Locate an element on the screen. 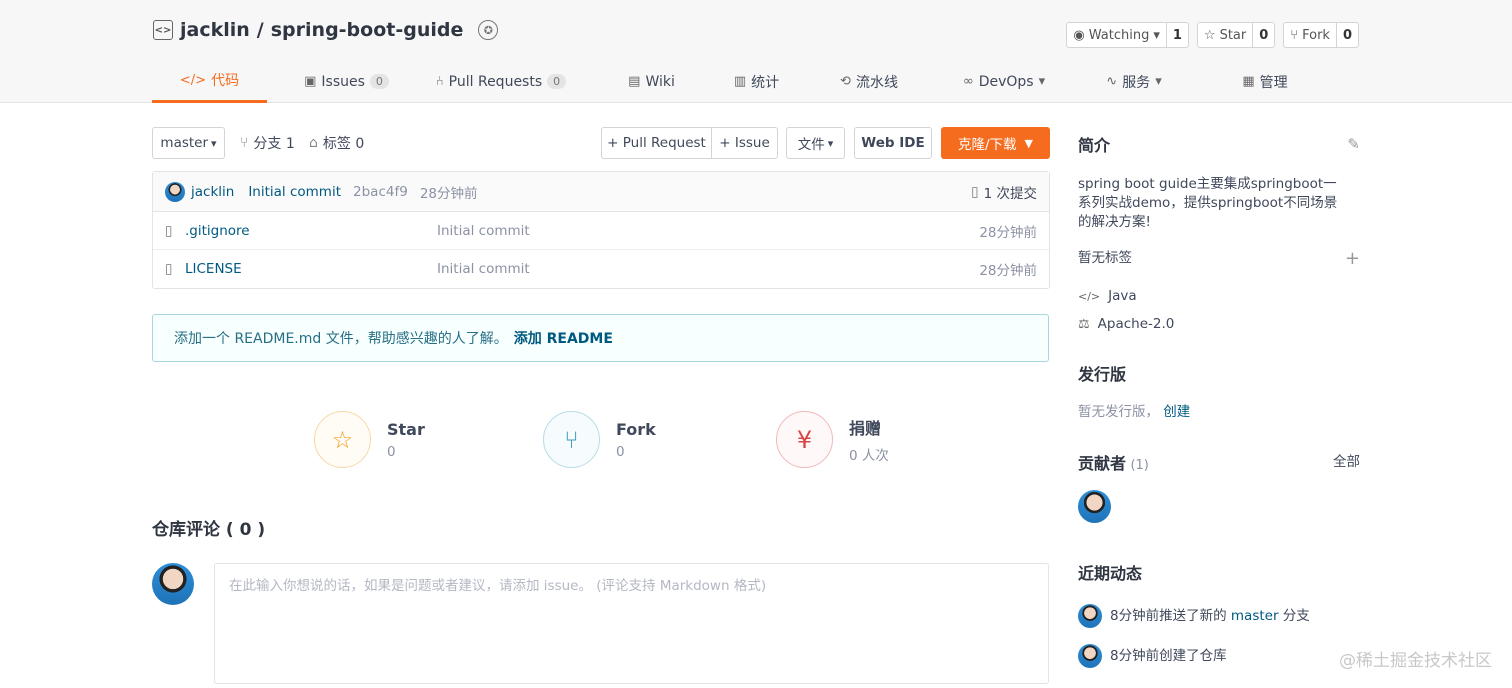  wiki-icon: ▤ is located at coordinates (634, 81).